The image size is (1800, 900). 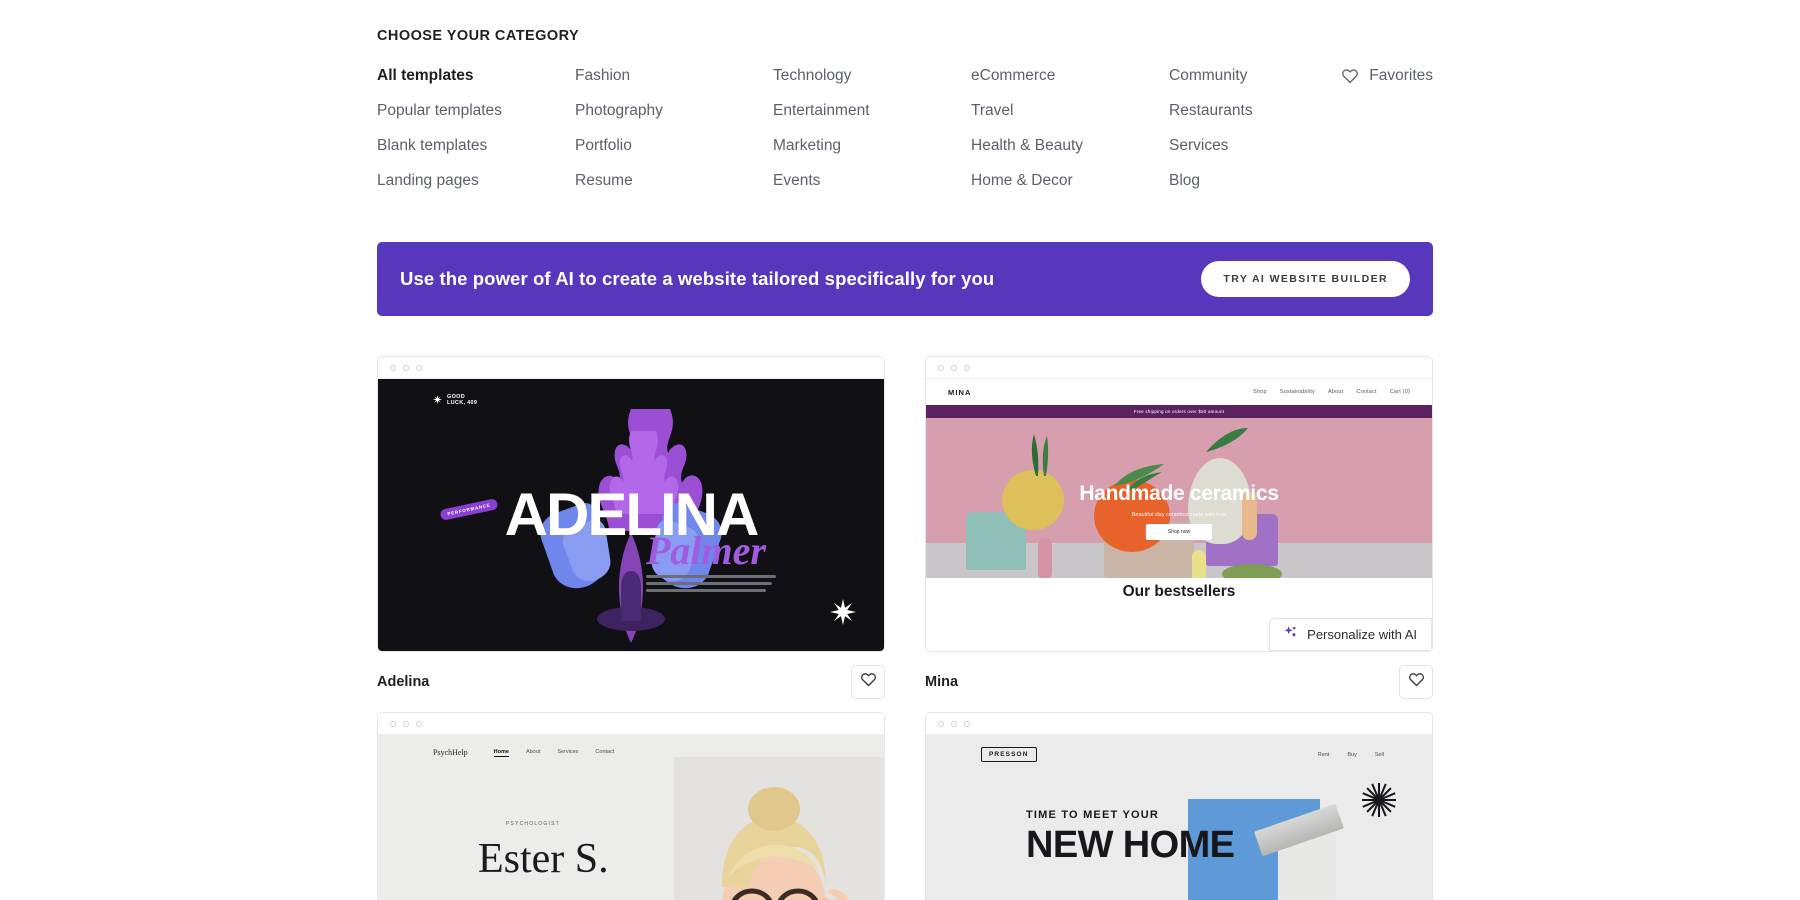 I want to click on category-item-community: Community, so click(x=1254, y=76).